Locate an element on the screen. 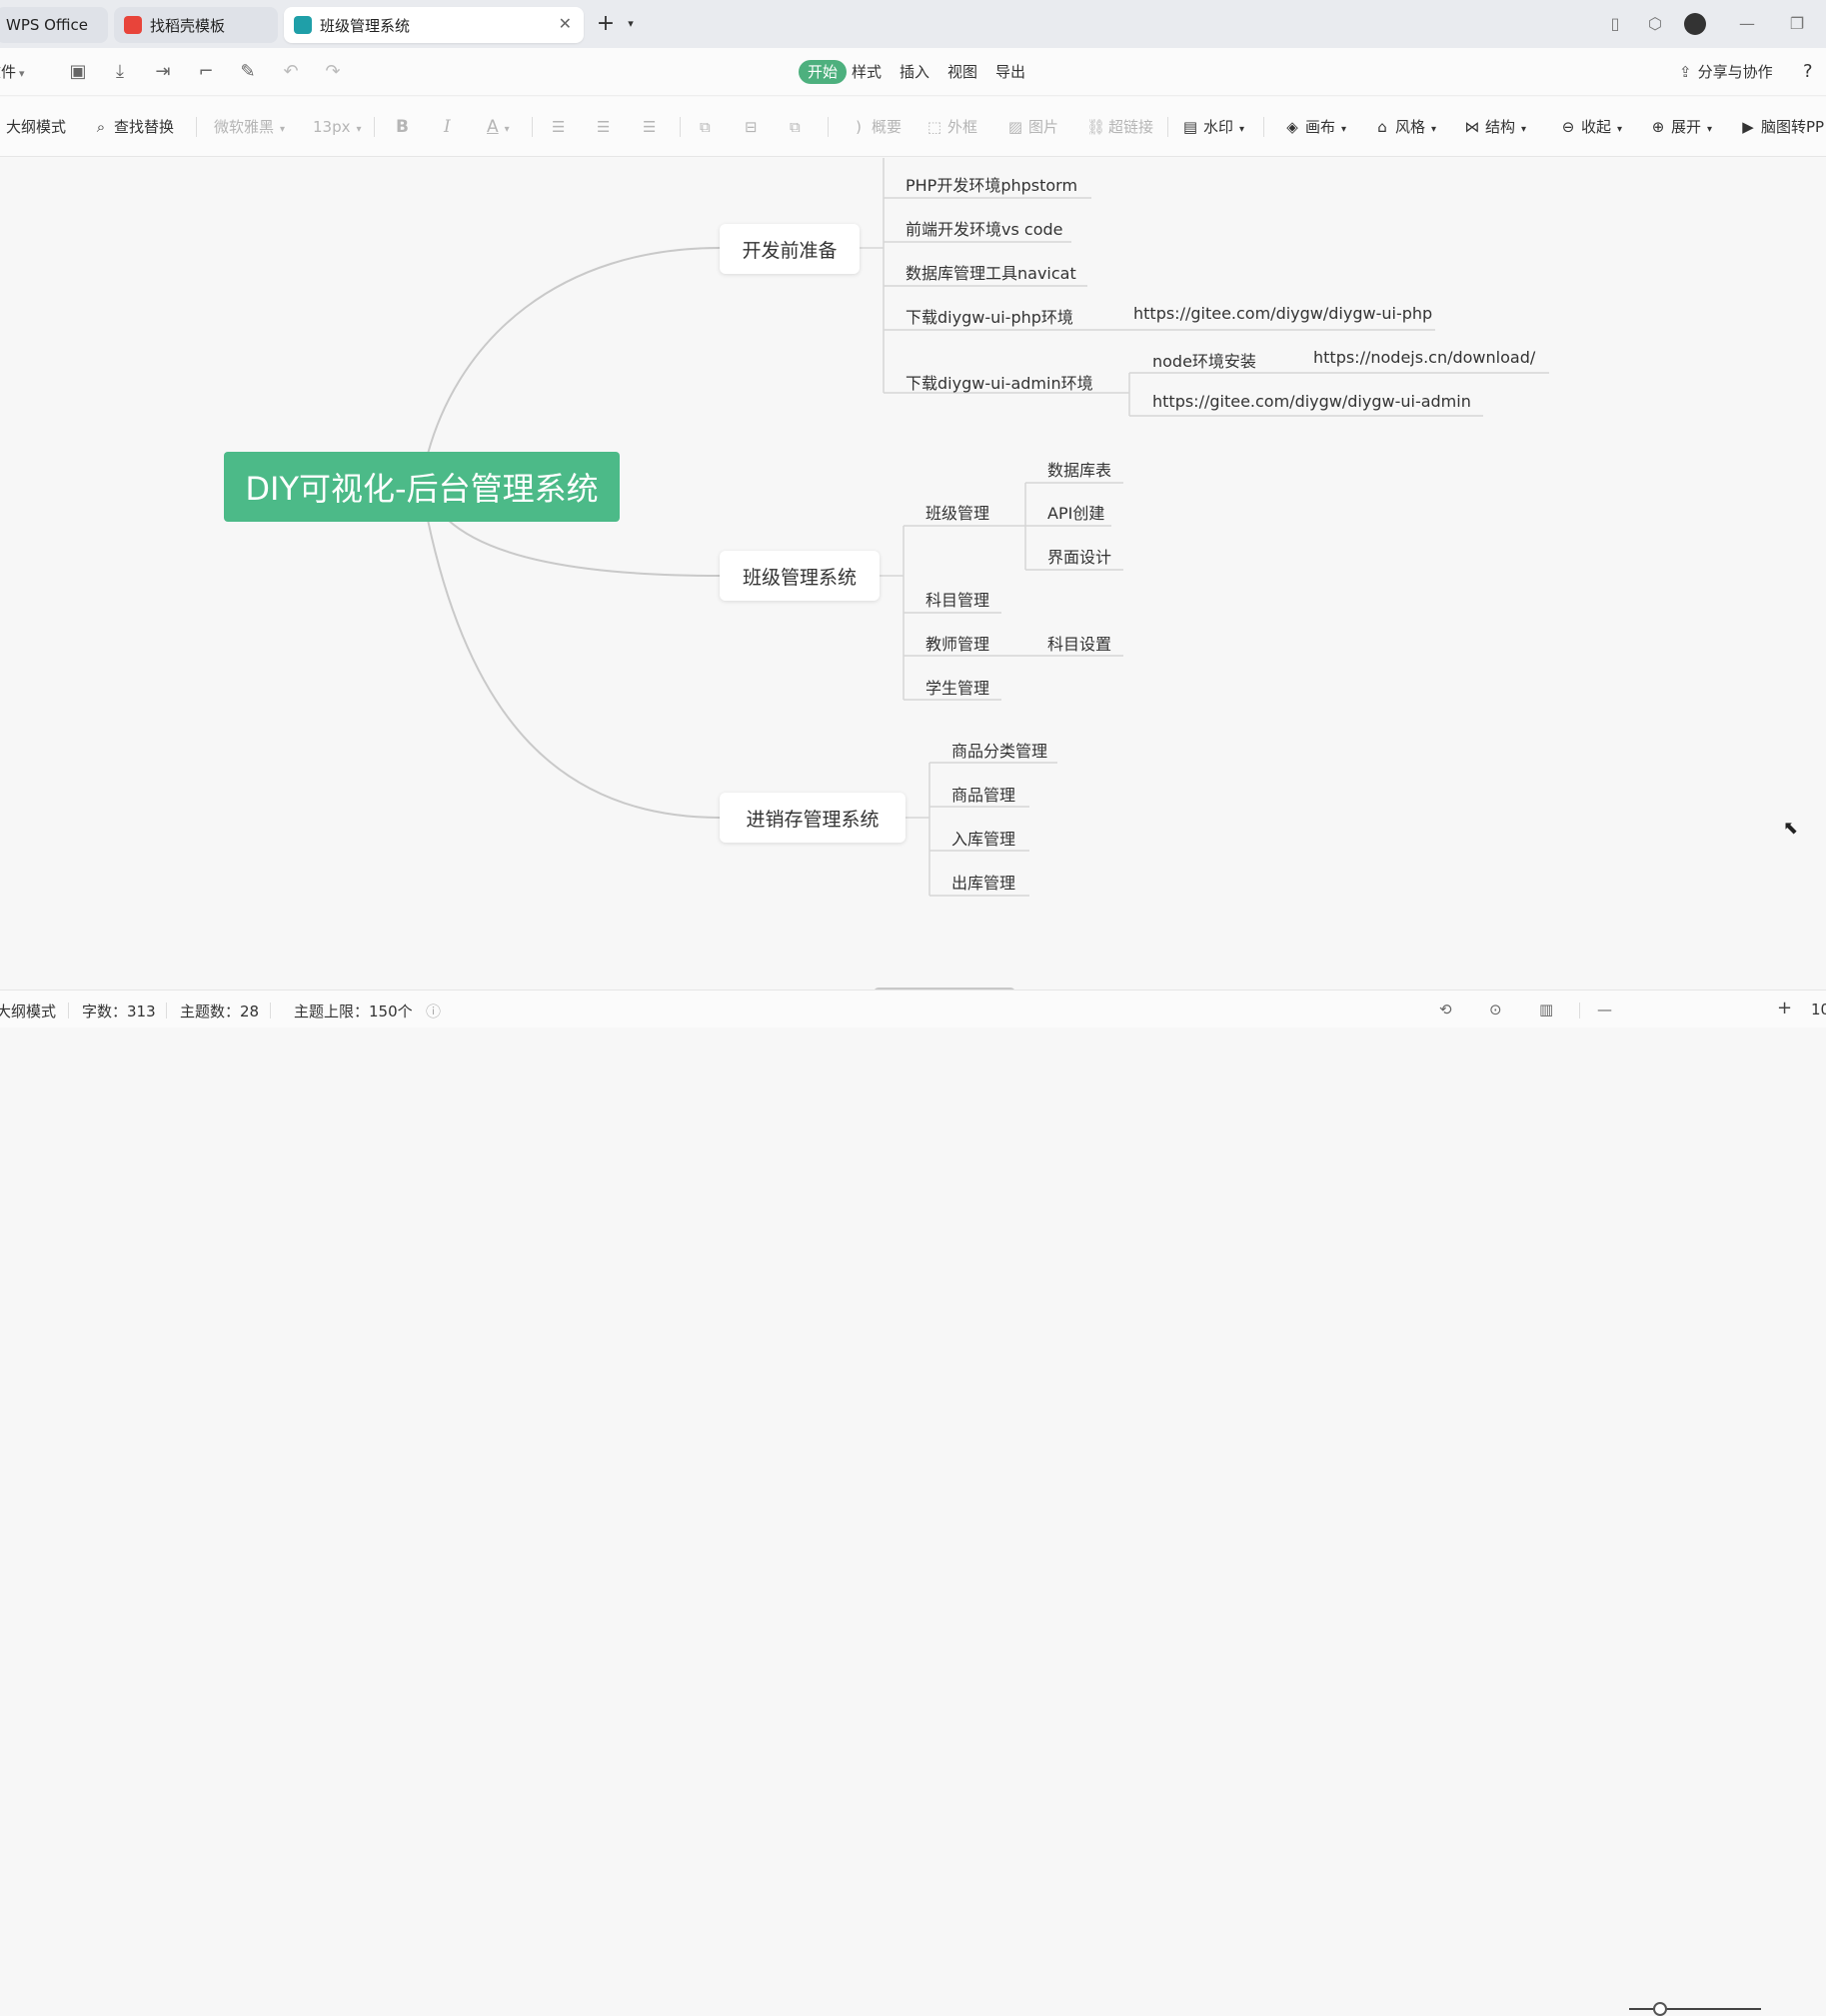  frame-button: ⬚ 外框 is located at coordinates (951, 127).